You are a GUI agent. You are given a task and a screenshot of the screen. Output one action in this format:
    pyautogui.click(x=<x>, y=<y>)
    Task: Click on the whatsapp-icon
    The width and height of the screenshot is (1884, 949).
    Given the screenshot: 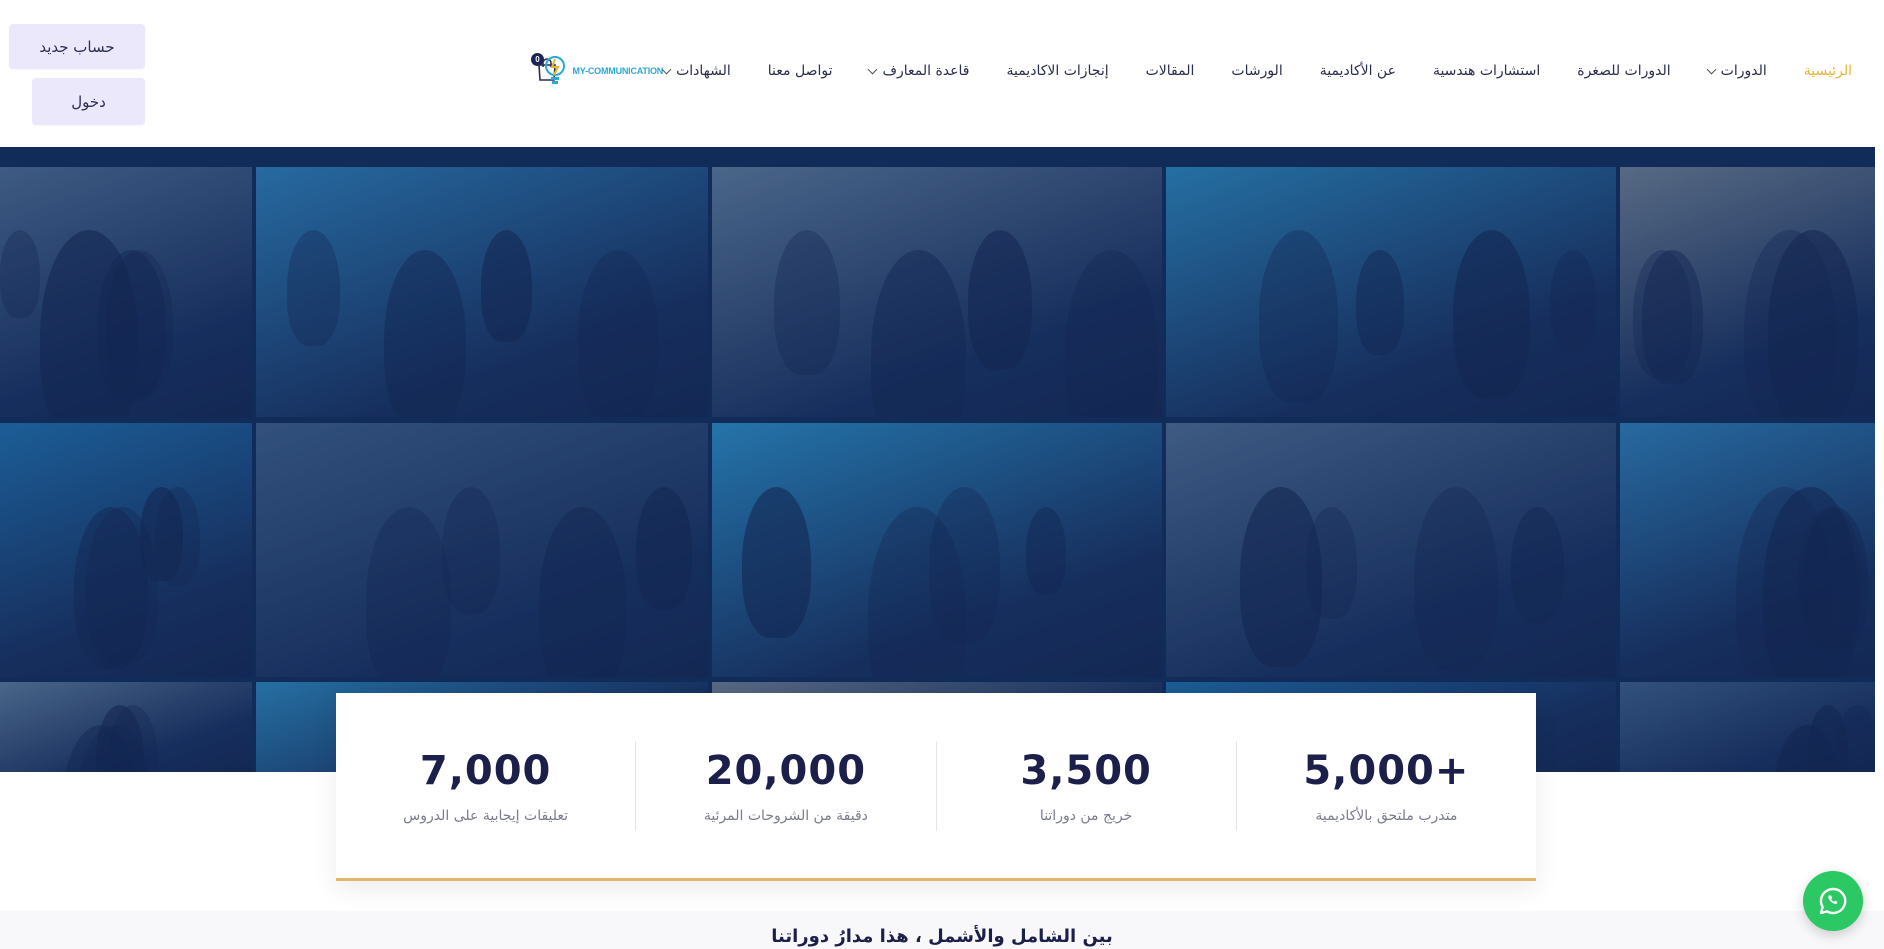 What is the action you would take?
    pyautogui.click(x=1833, y=901)
    